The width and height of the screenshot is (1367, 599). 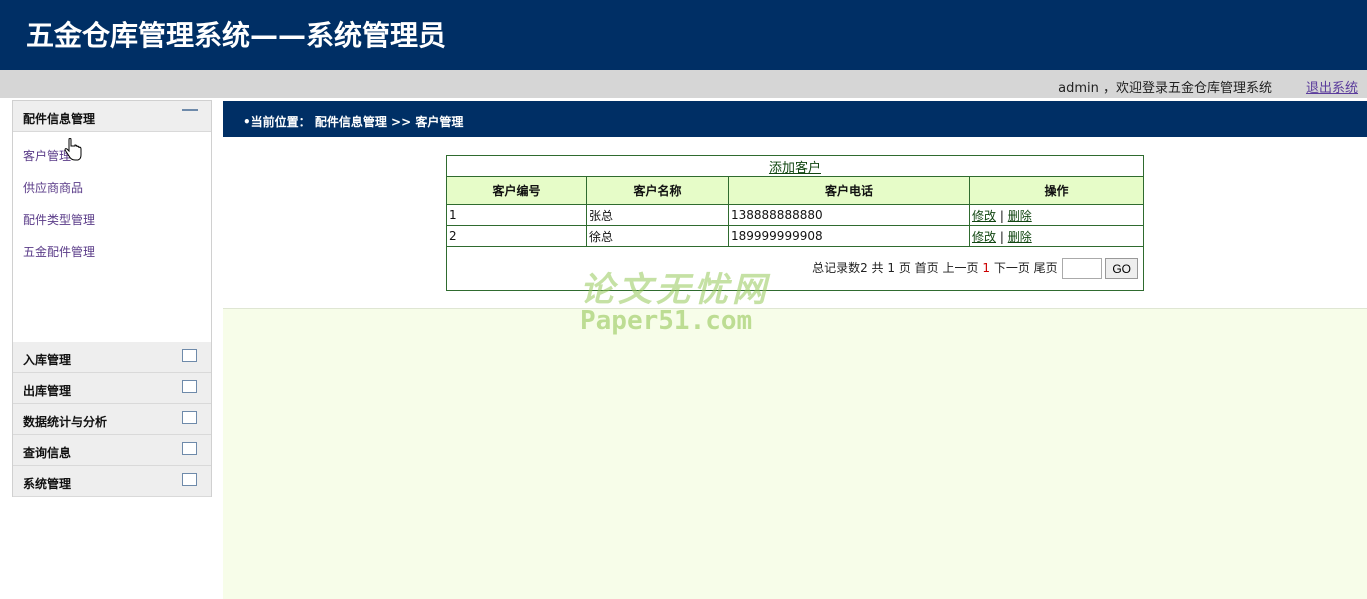 What do you see at coordinates (112, 259) in the screenshot?
I see `sidebar-item-hardware-parts: 五金配件管理` at bounding box center [112, 259].